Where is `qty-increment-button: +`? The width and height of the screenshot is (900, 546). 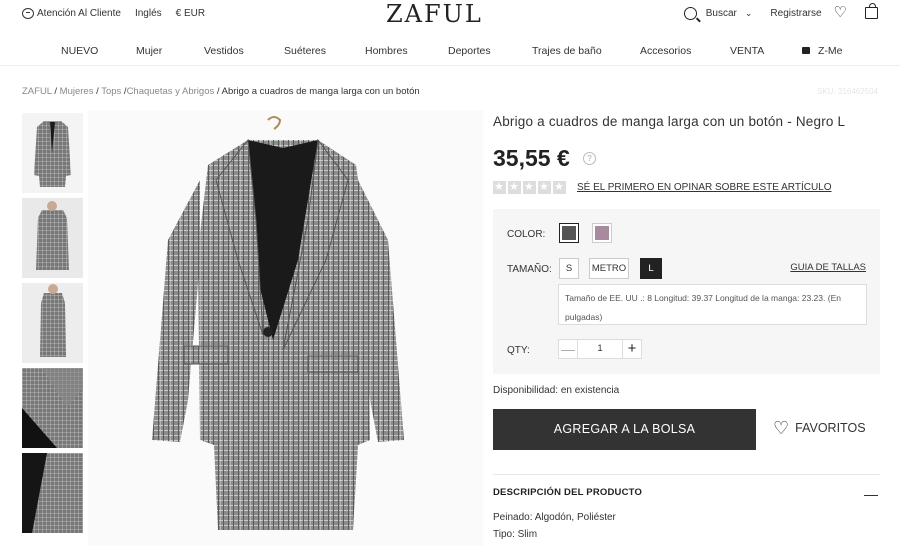
qty-increment-button: + is located at coordinates (632, 349).